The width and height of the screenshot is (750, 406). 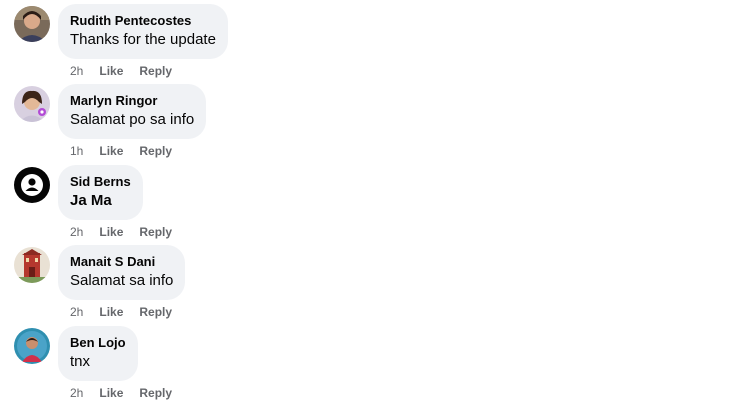 I want to click on comment: Sid Berns Ja Ma 2h Like Reply, so click(x=101, y=202).